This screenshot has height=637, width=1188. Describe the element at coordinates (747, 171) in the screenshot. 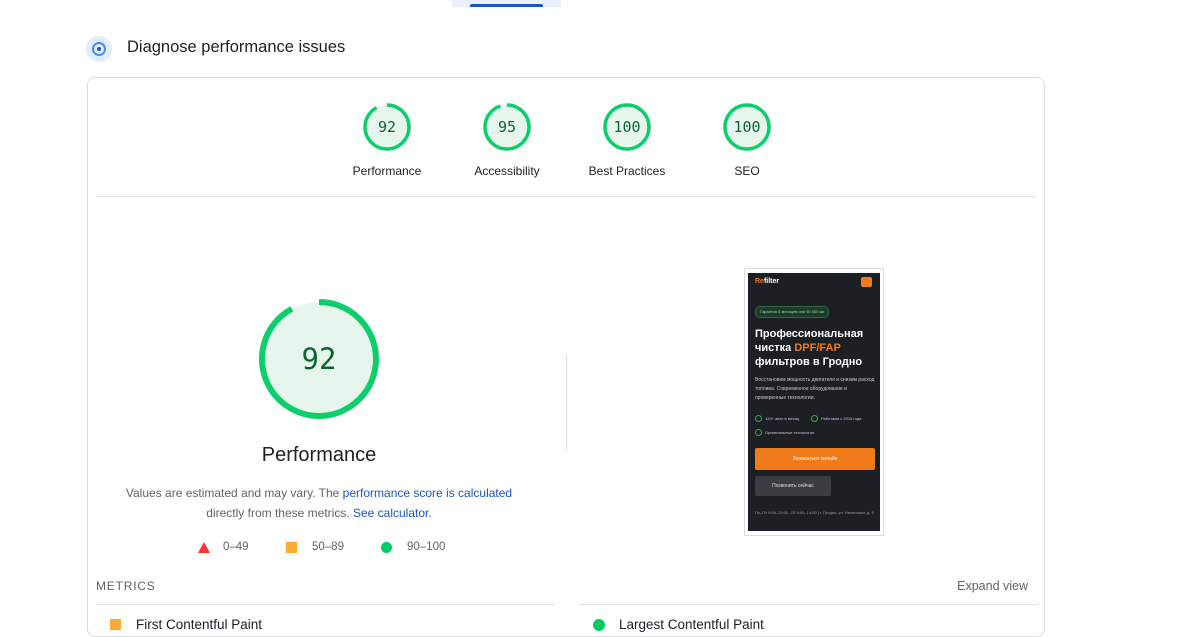

I see `gauge-seo-label: SEO` at that location.